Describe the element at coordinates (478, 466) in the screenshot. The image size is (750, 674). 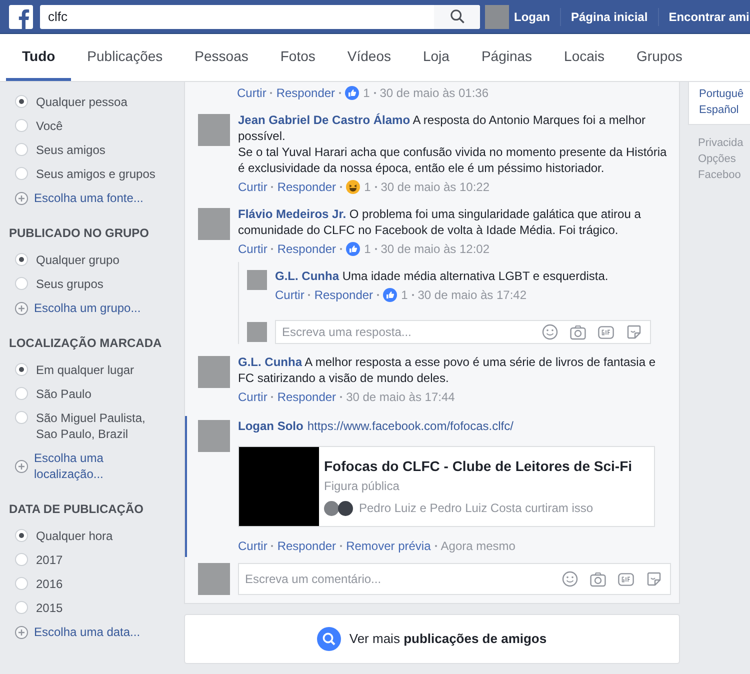
I see `preview-title: Fofocas do CLFC - Clube de Leitores de Sci-Fi` at that location.